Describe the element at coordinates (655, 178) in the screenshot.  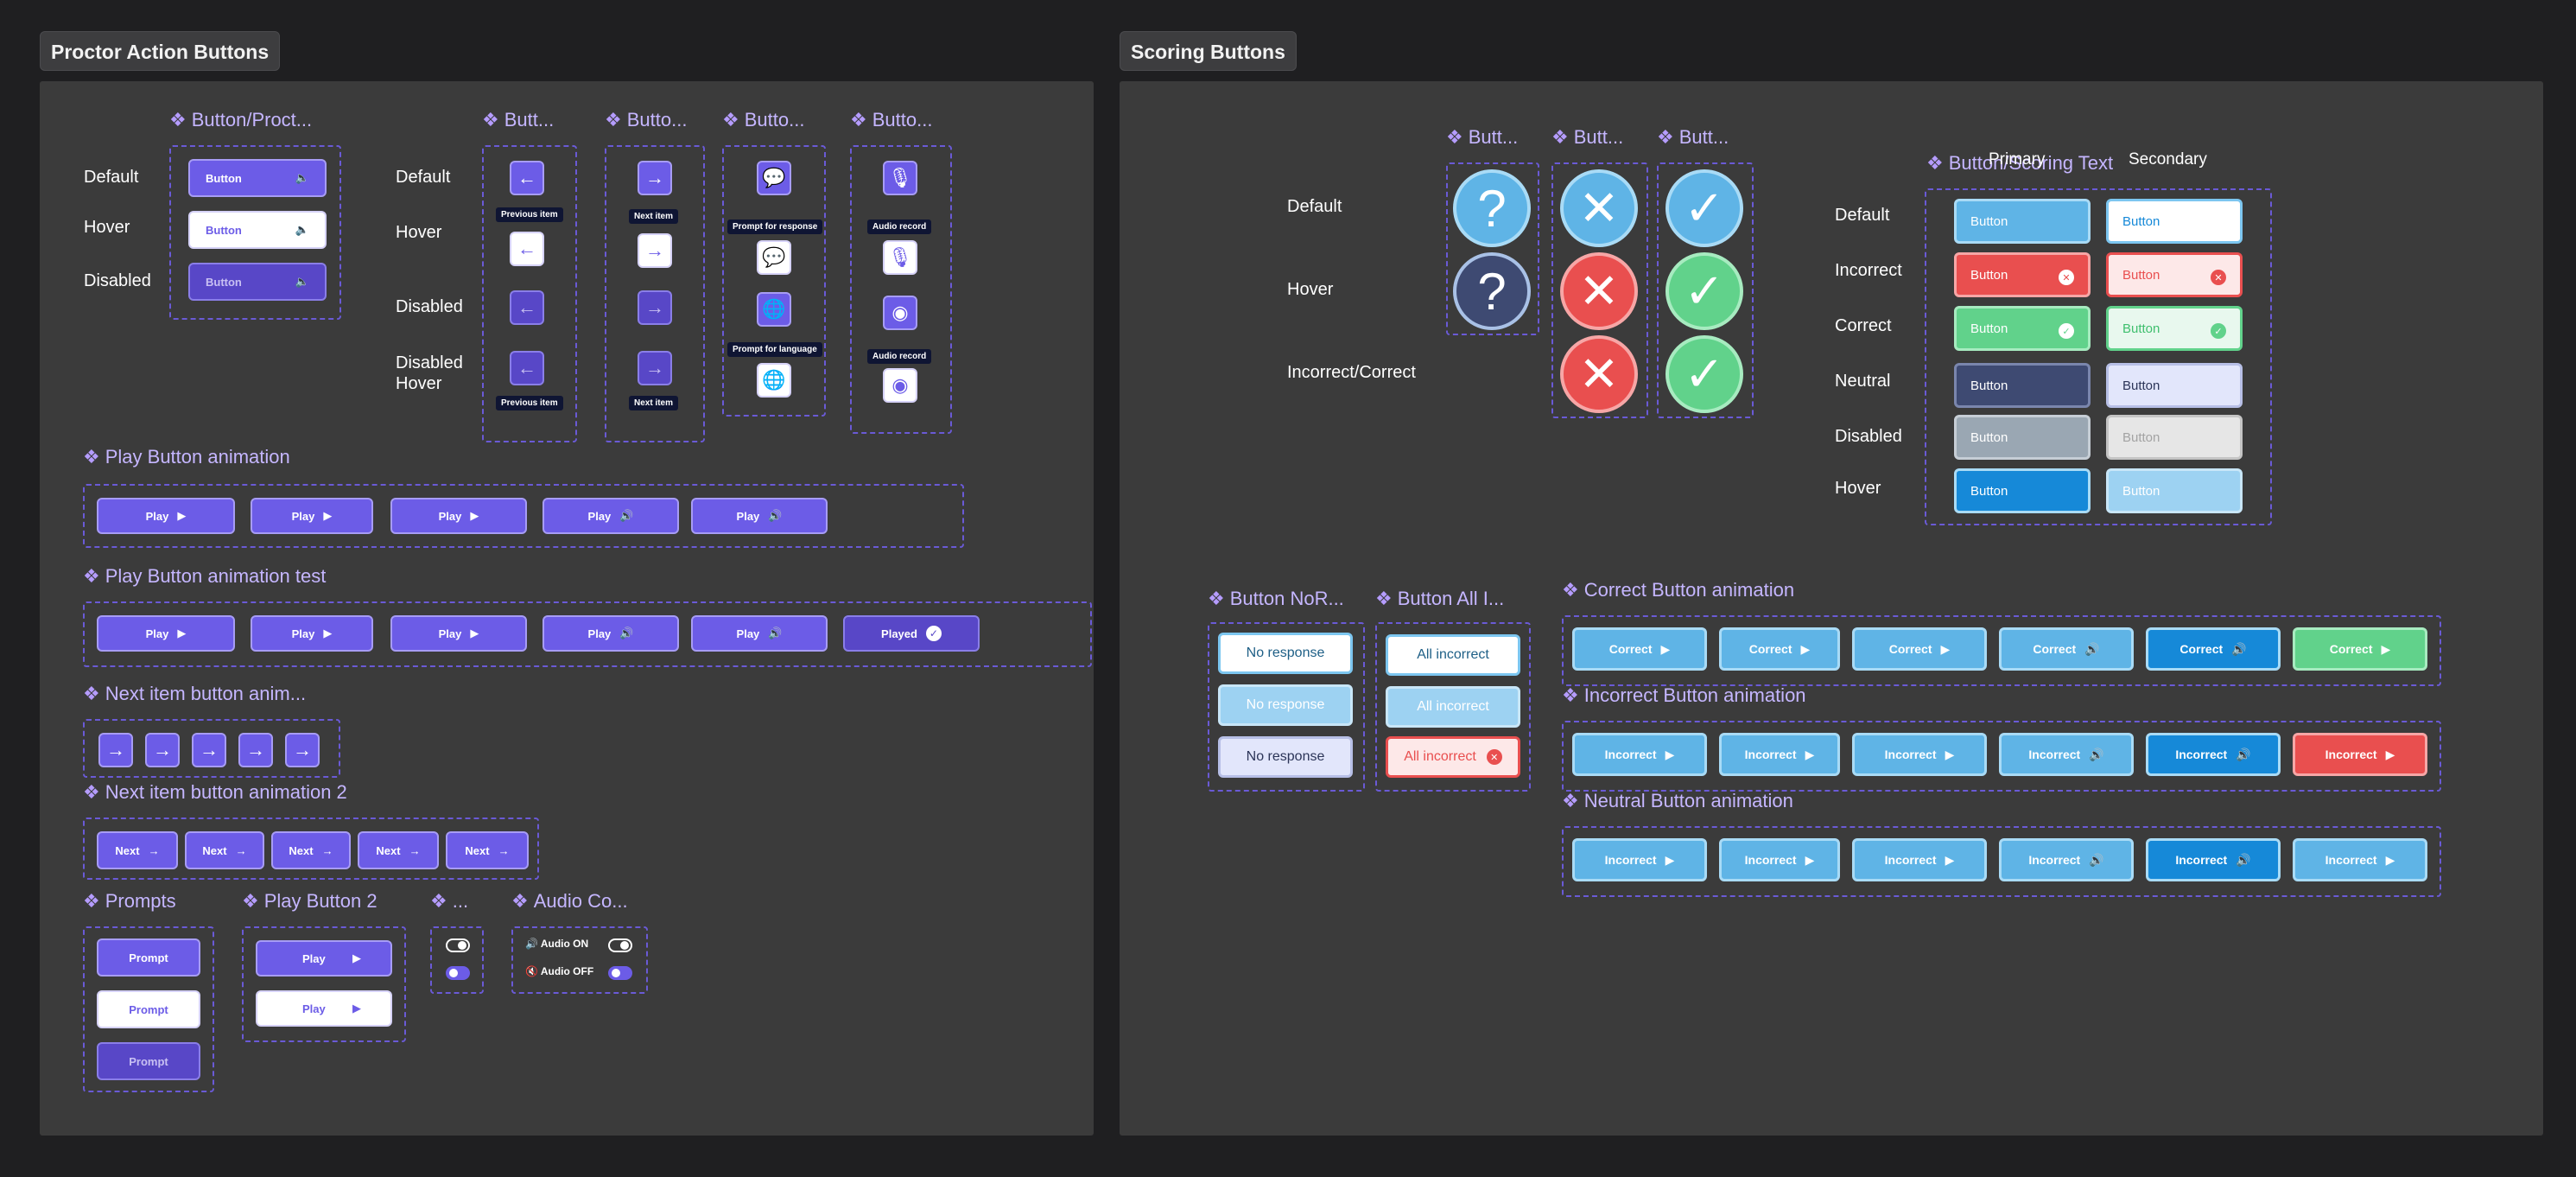
I see `next-button-default: →` at that location.